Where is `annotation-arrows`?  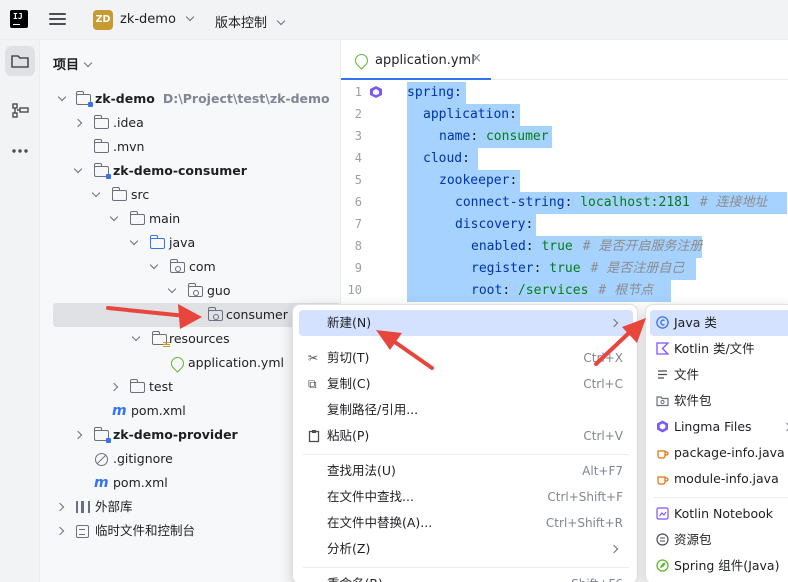 annotation-arrows is located at coordinates (376, 337).